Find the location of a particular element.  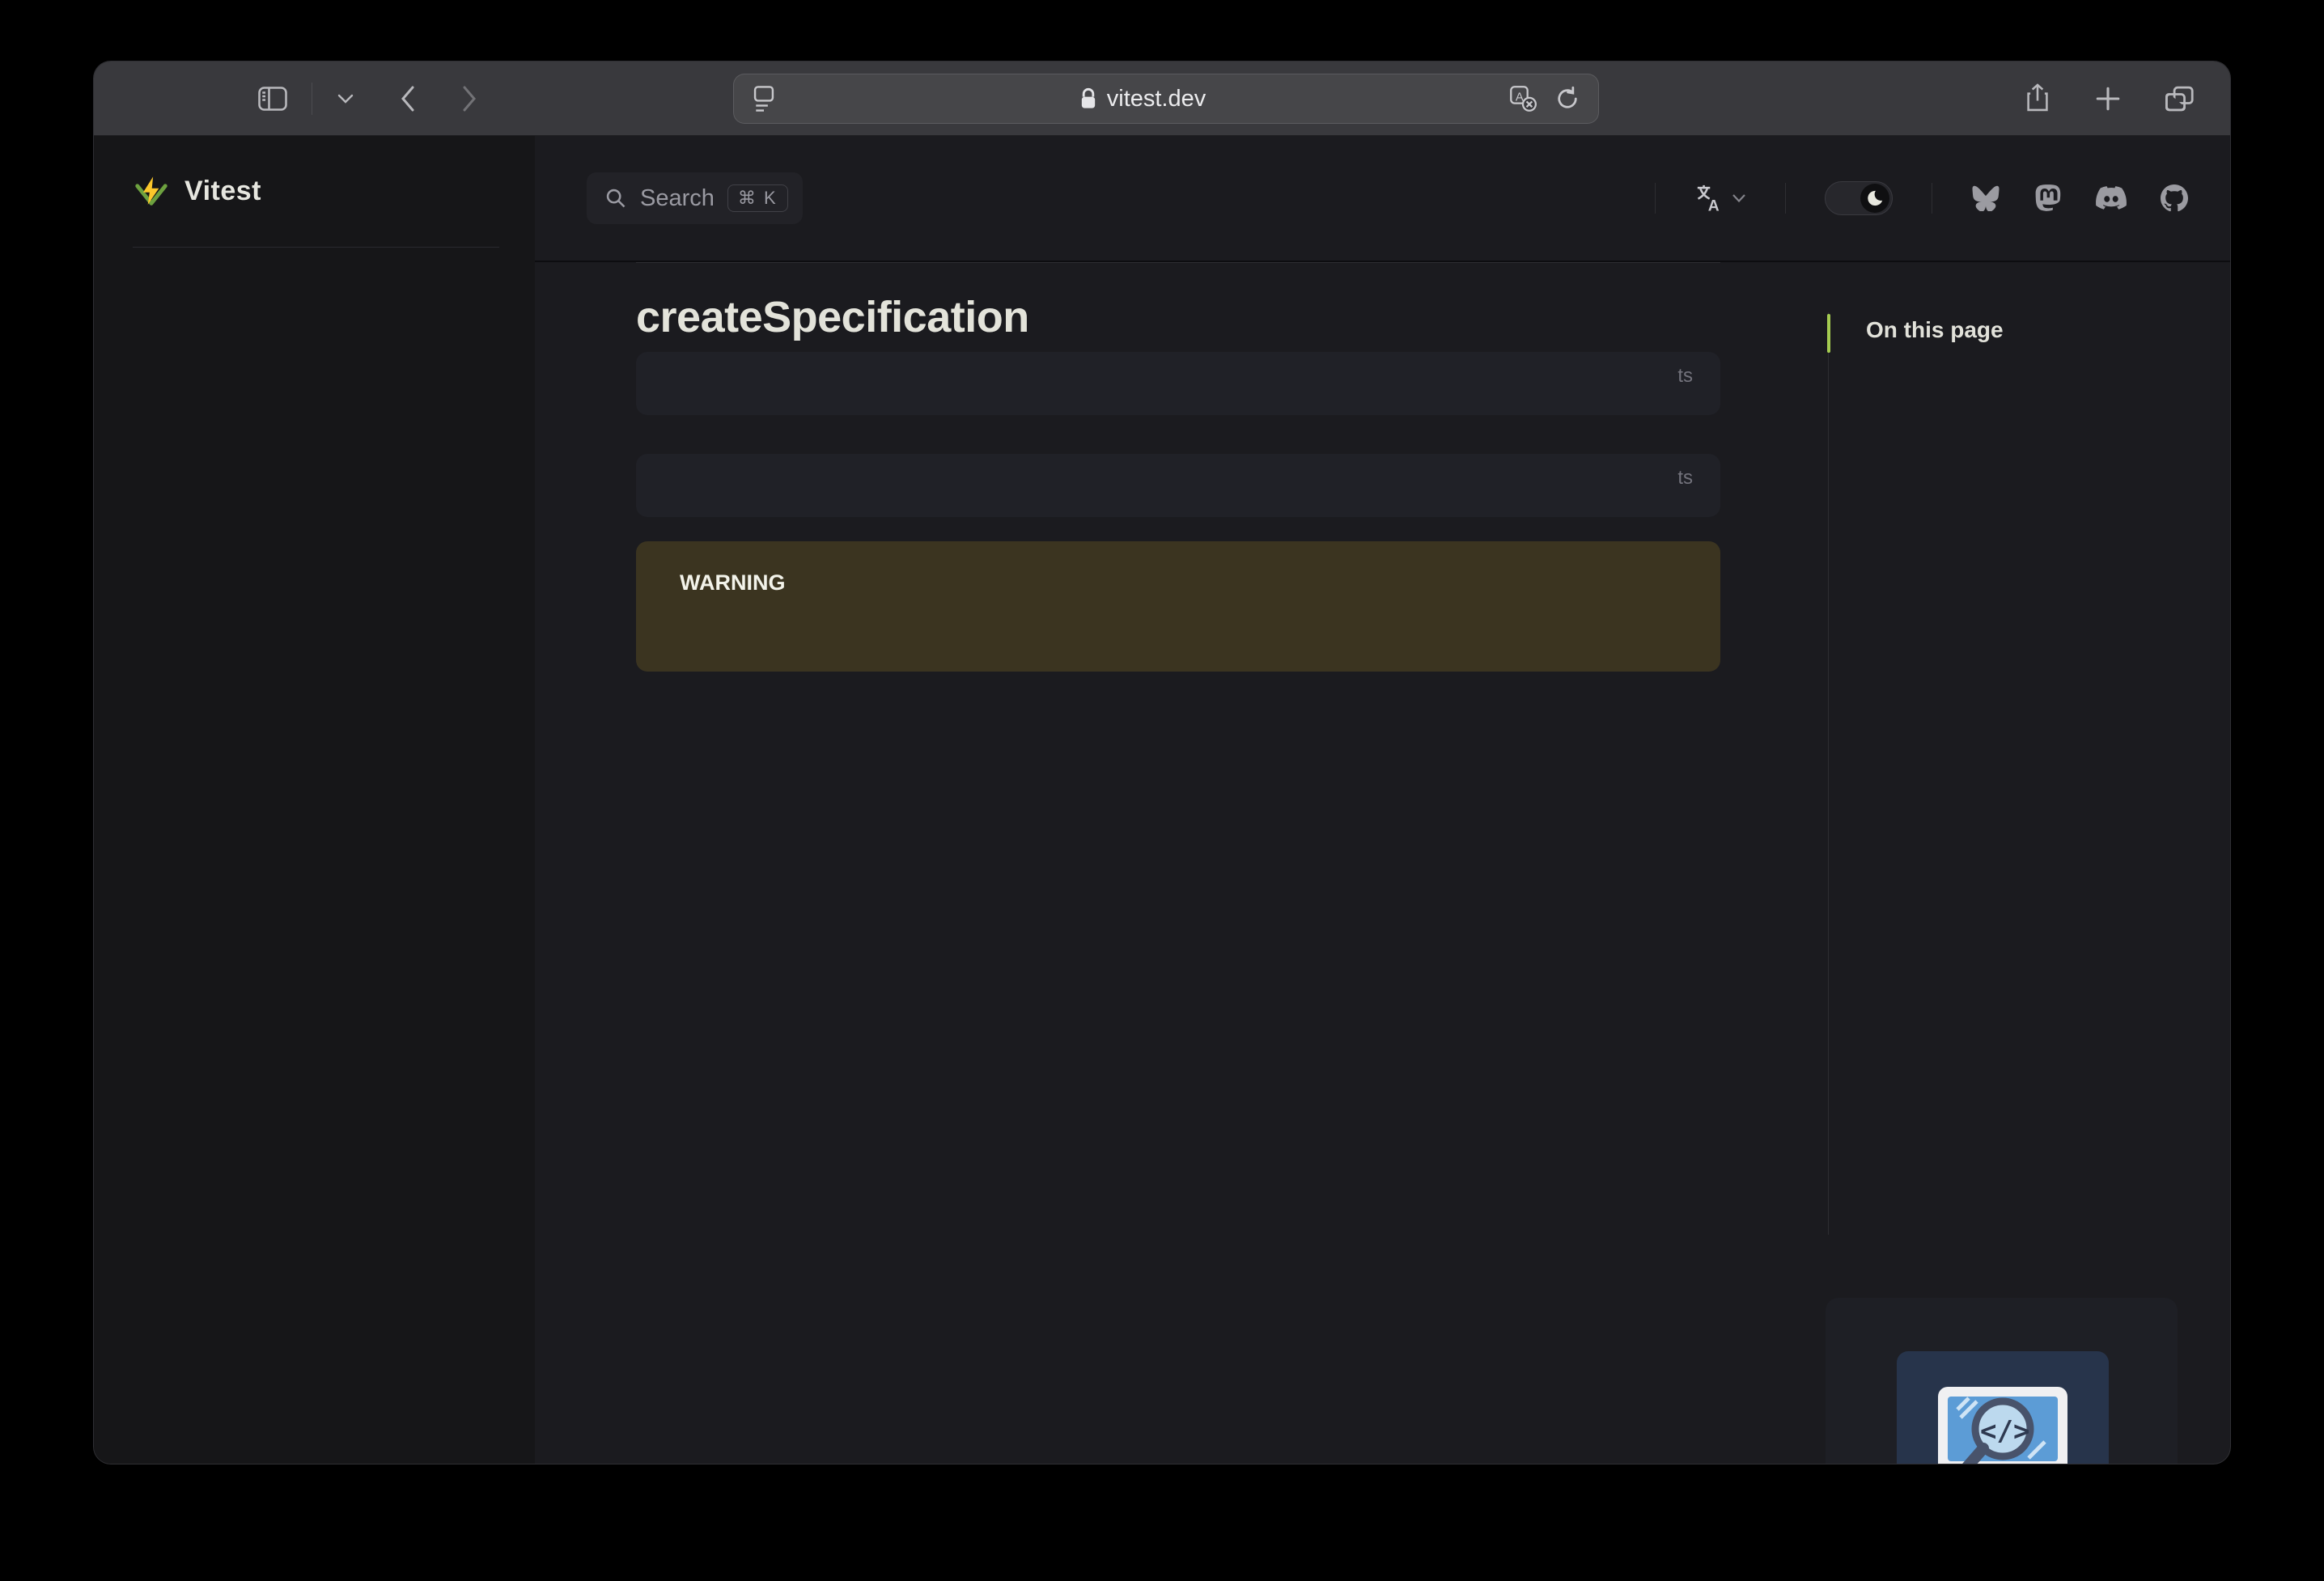

mastodon-icon is located at coordinates (2048, 198).